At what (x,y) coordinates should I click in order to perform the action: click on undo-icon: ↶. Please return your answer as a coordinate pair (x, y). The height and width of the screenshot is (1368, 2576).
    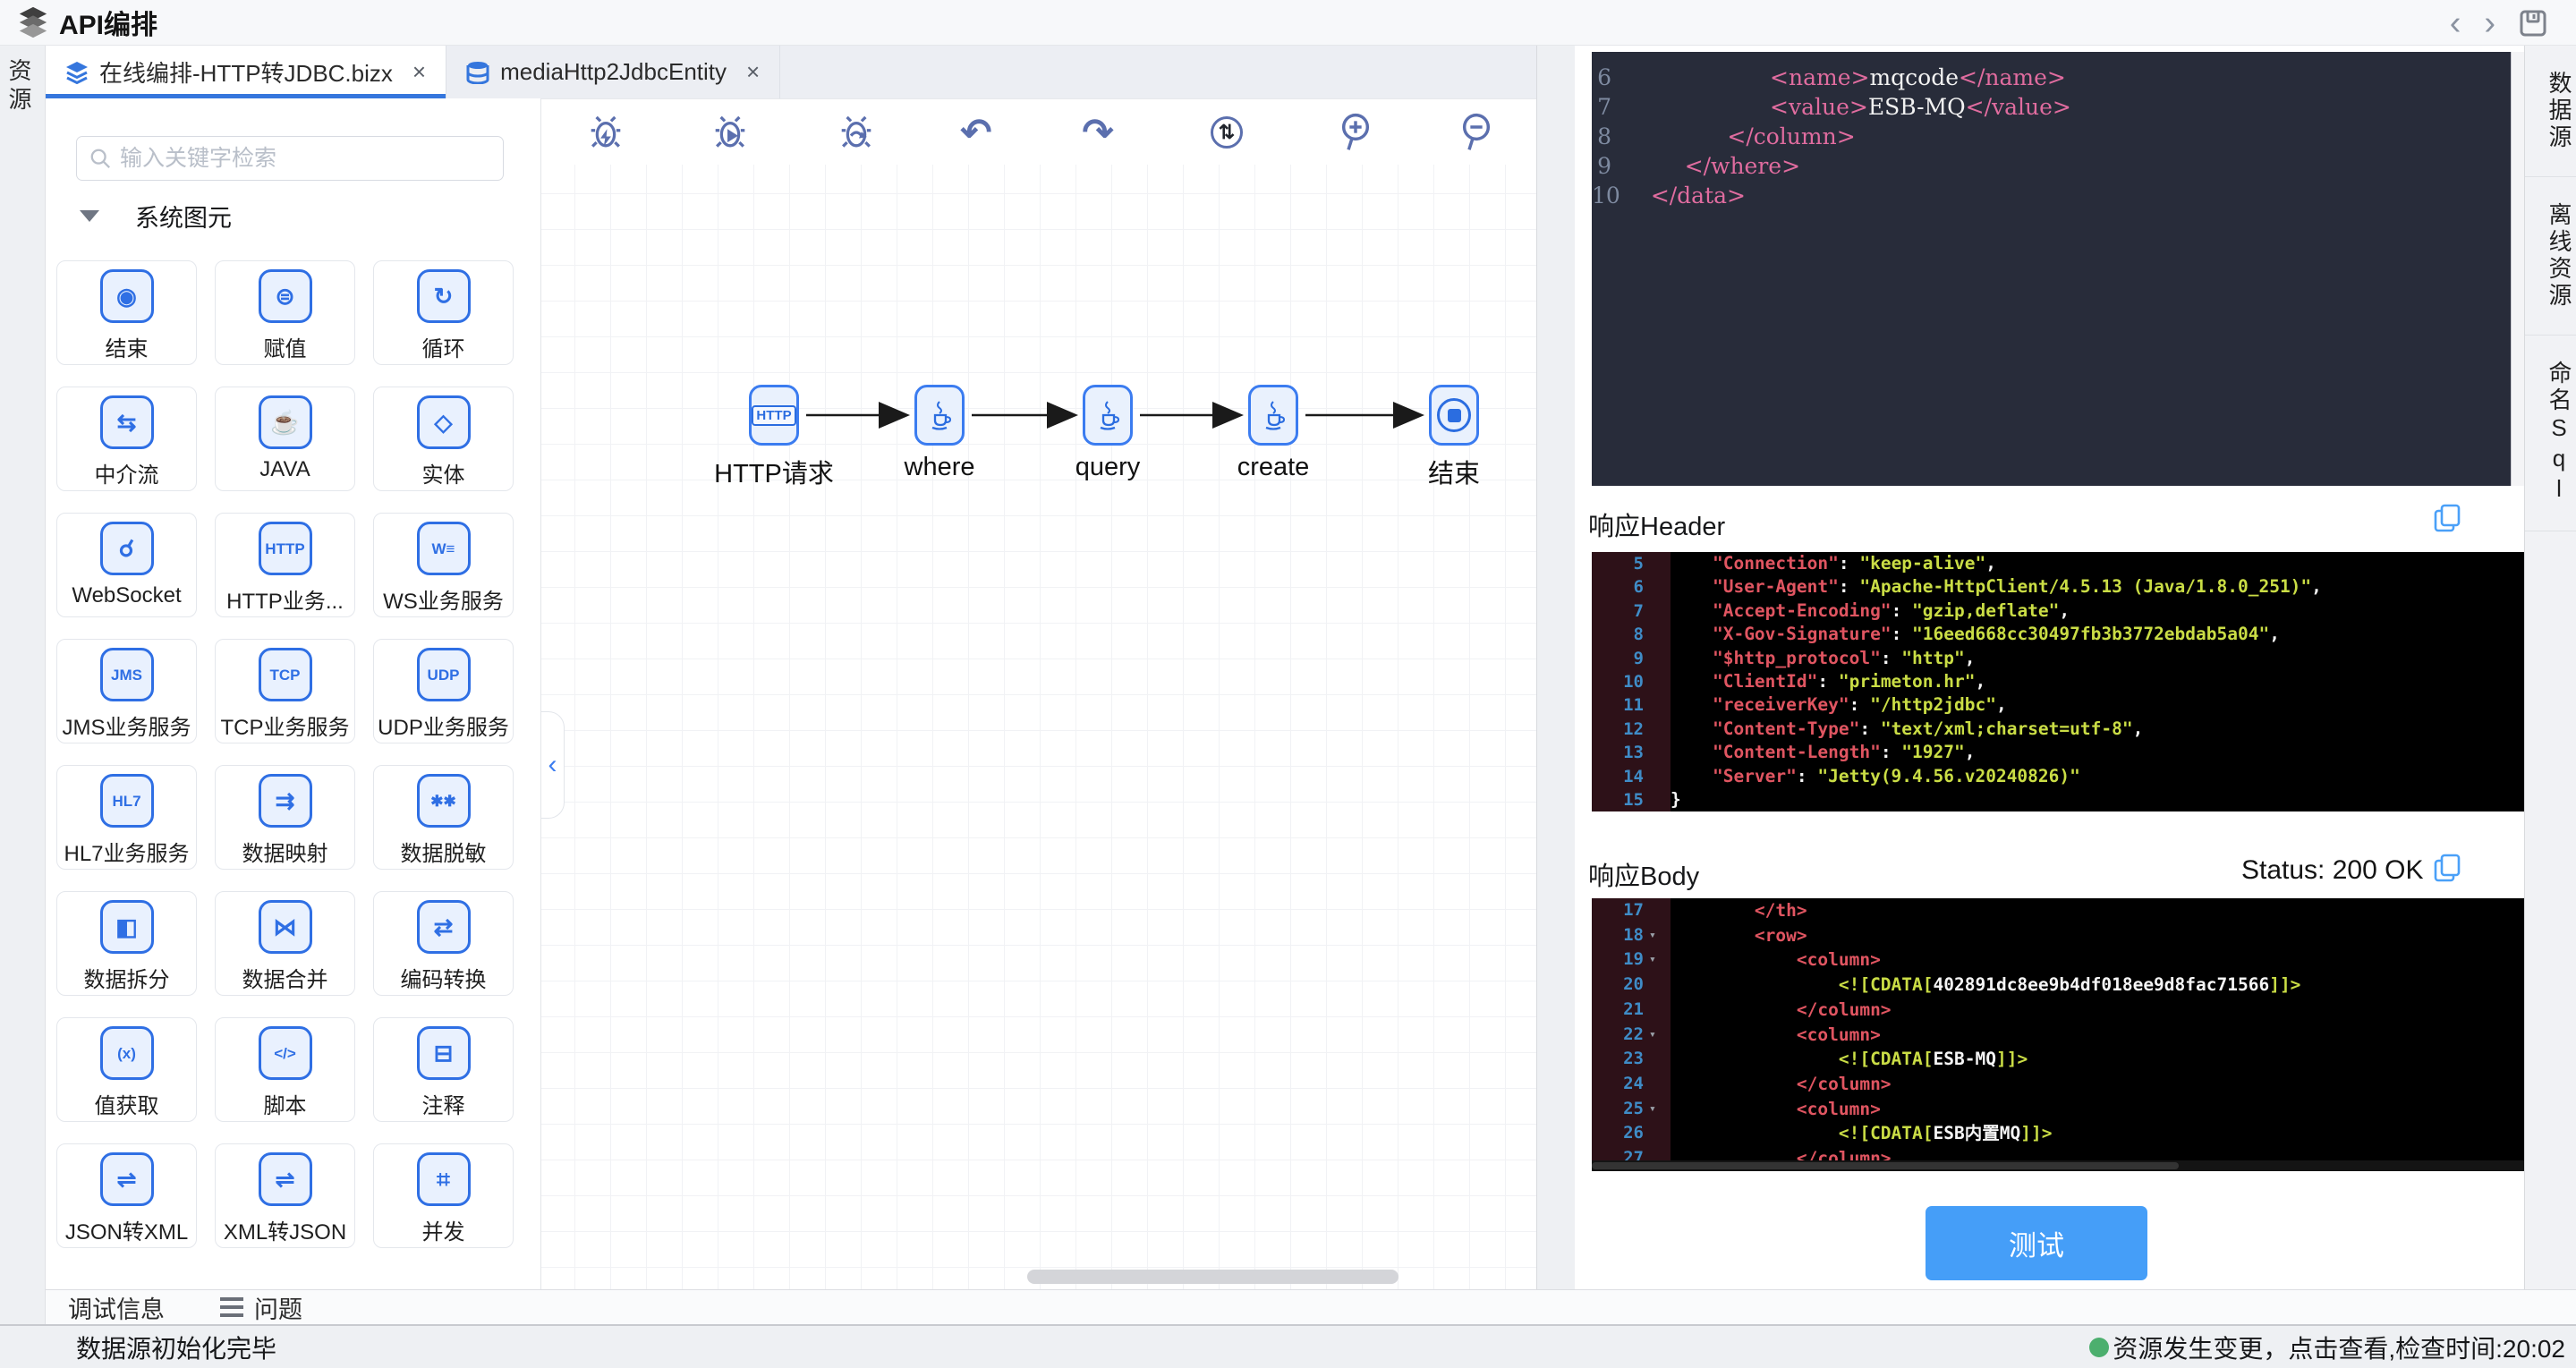
    Looking at the image, I should click on (976, 132).